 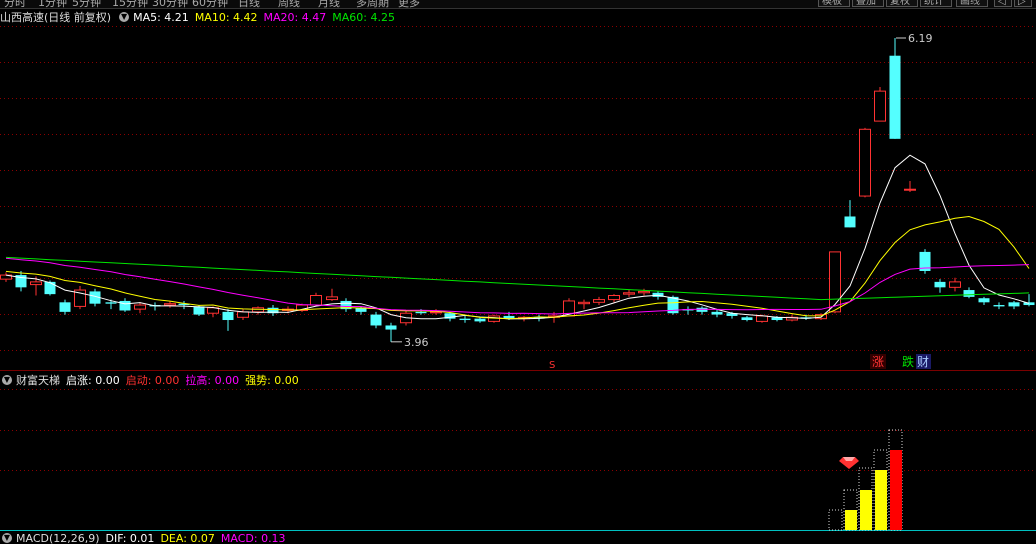 What do you see at coordinates (416, 342) in the screenshot?
I see `low-price-label: 3.96` at bounding box center [416, 342].